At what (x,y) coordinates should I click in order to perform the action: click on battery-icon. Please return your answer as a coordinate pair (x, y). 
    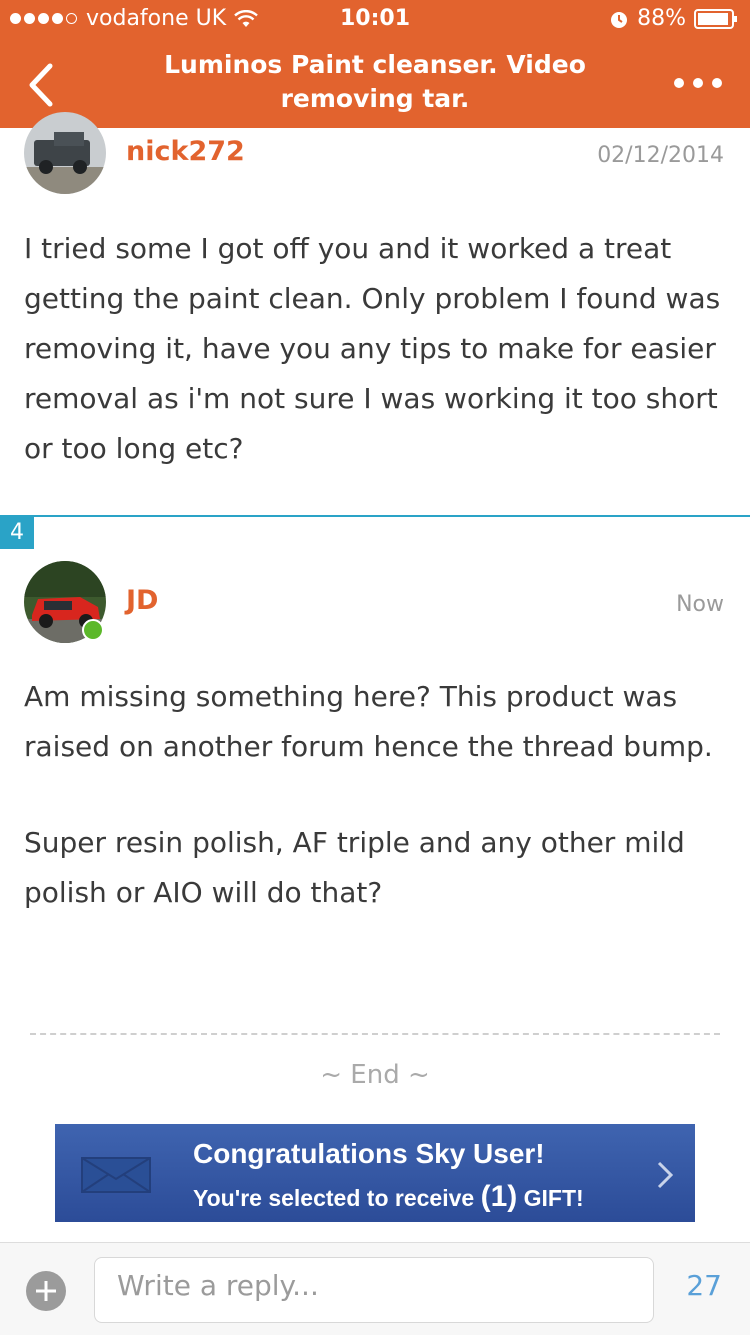
    Looking at the image, I should click on (715, 18).